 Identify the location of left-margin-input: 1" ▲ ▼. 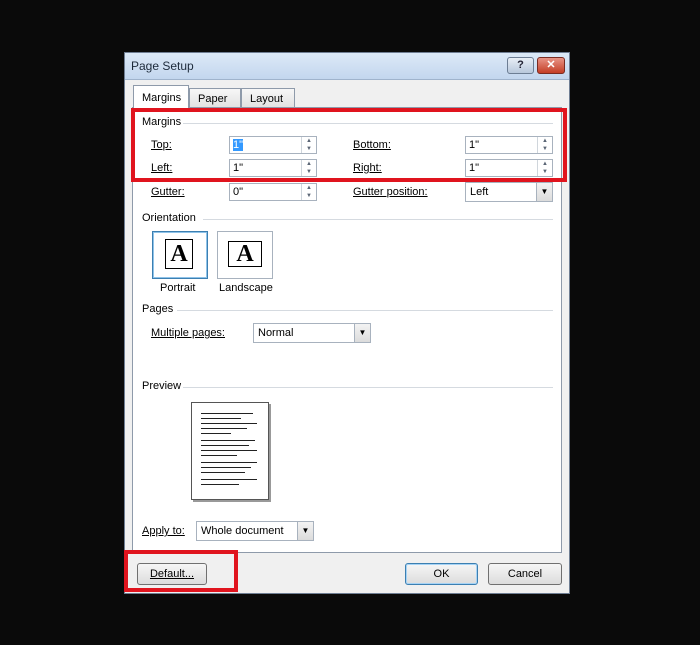
(273, 168).